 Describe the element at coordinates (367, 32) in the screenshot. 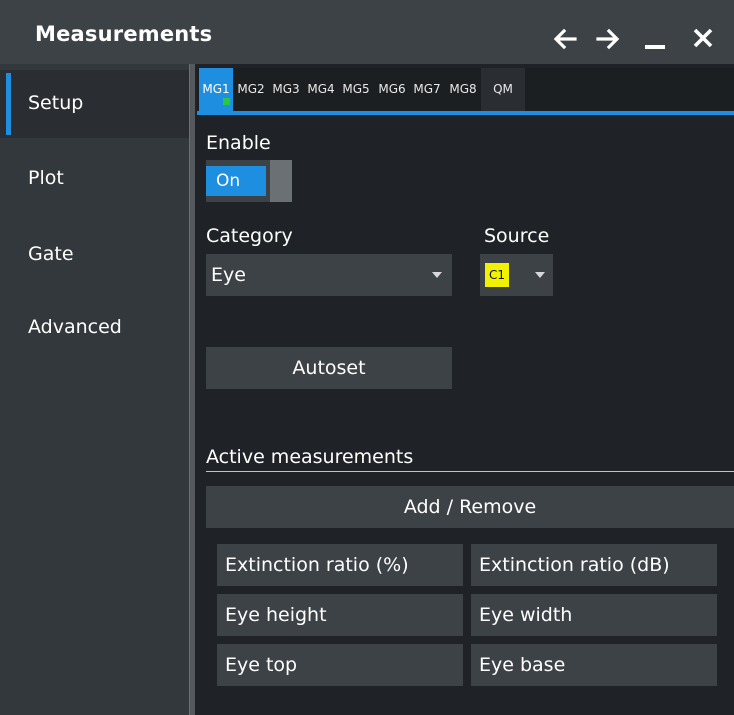

I see `title-bar: Measurements` at that location.